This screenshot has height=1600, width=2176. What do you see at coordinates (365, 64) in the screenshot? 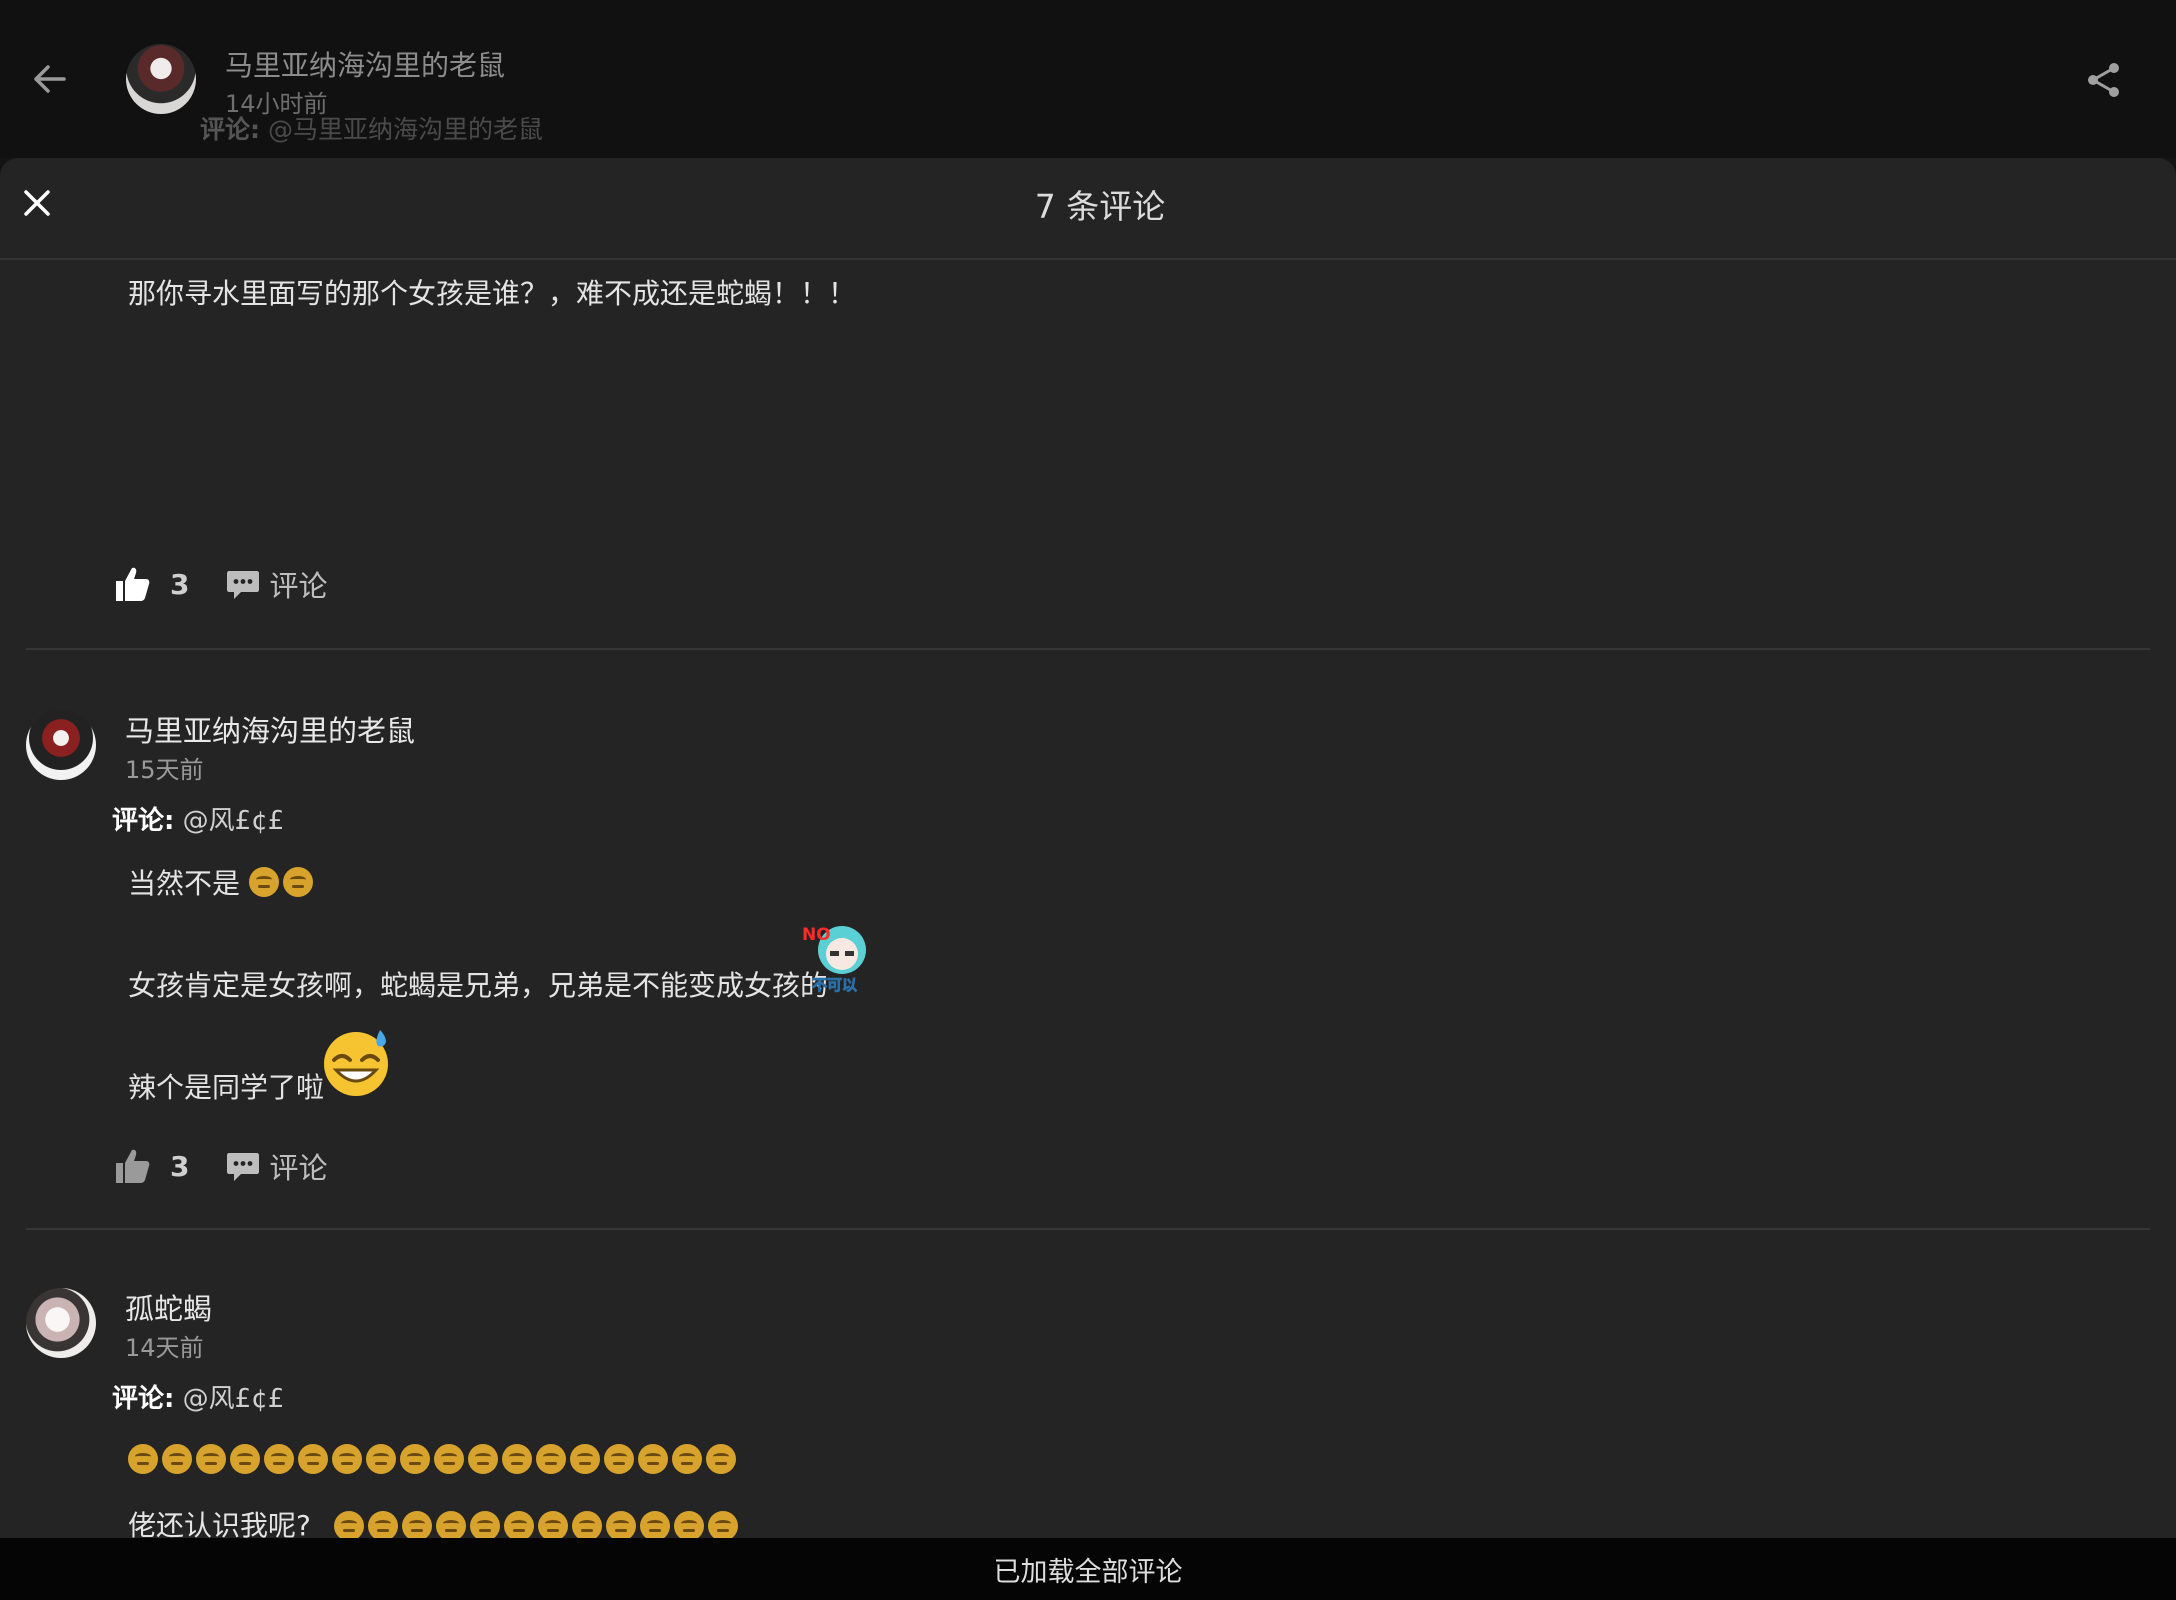
I see `author-name: 马里亚纳海沟里的老鼠` at bounding box center [365, 64].